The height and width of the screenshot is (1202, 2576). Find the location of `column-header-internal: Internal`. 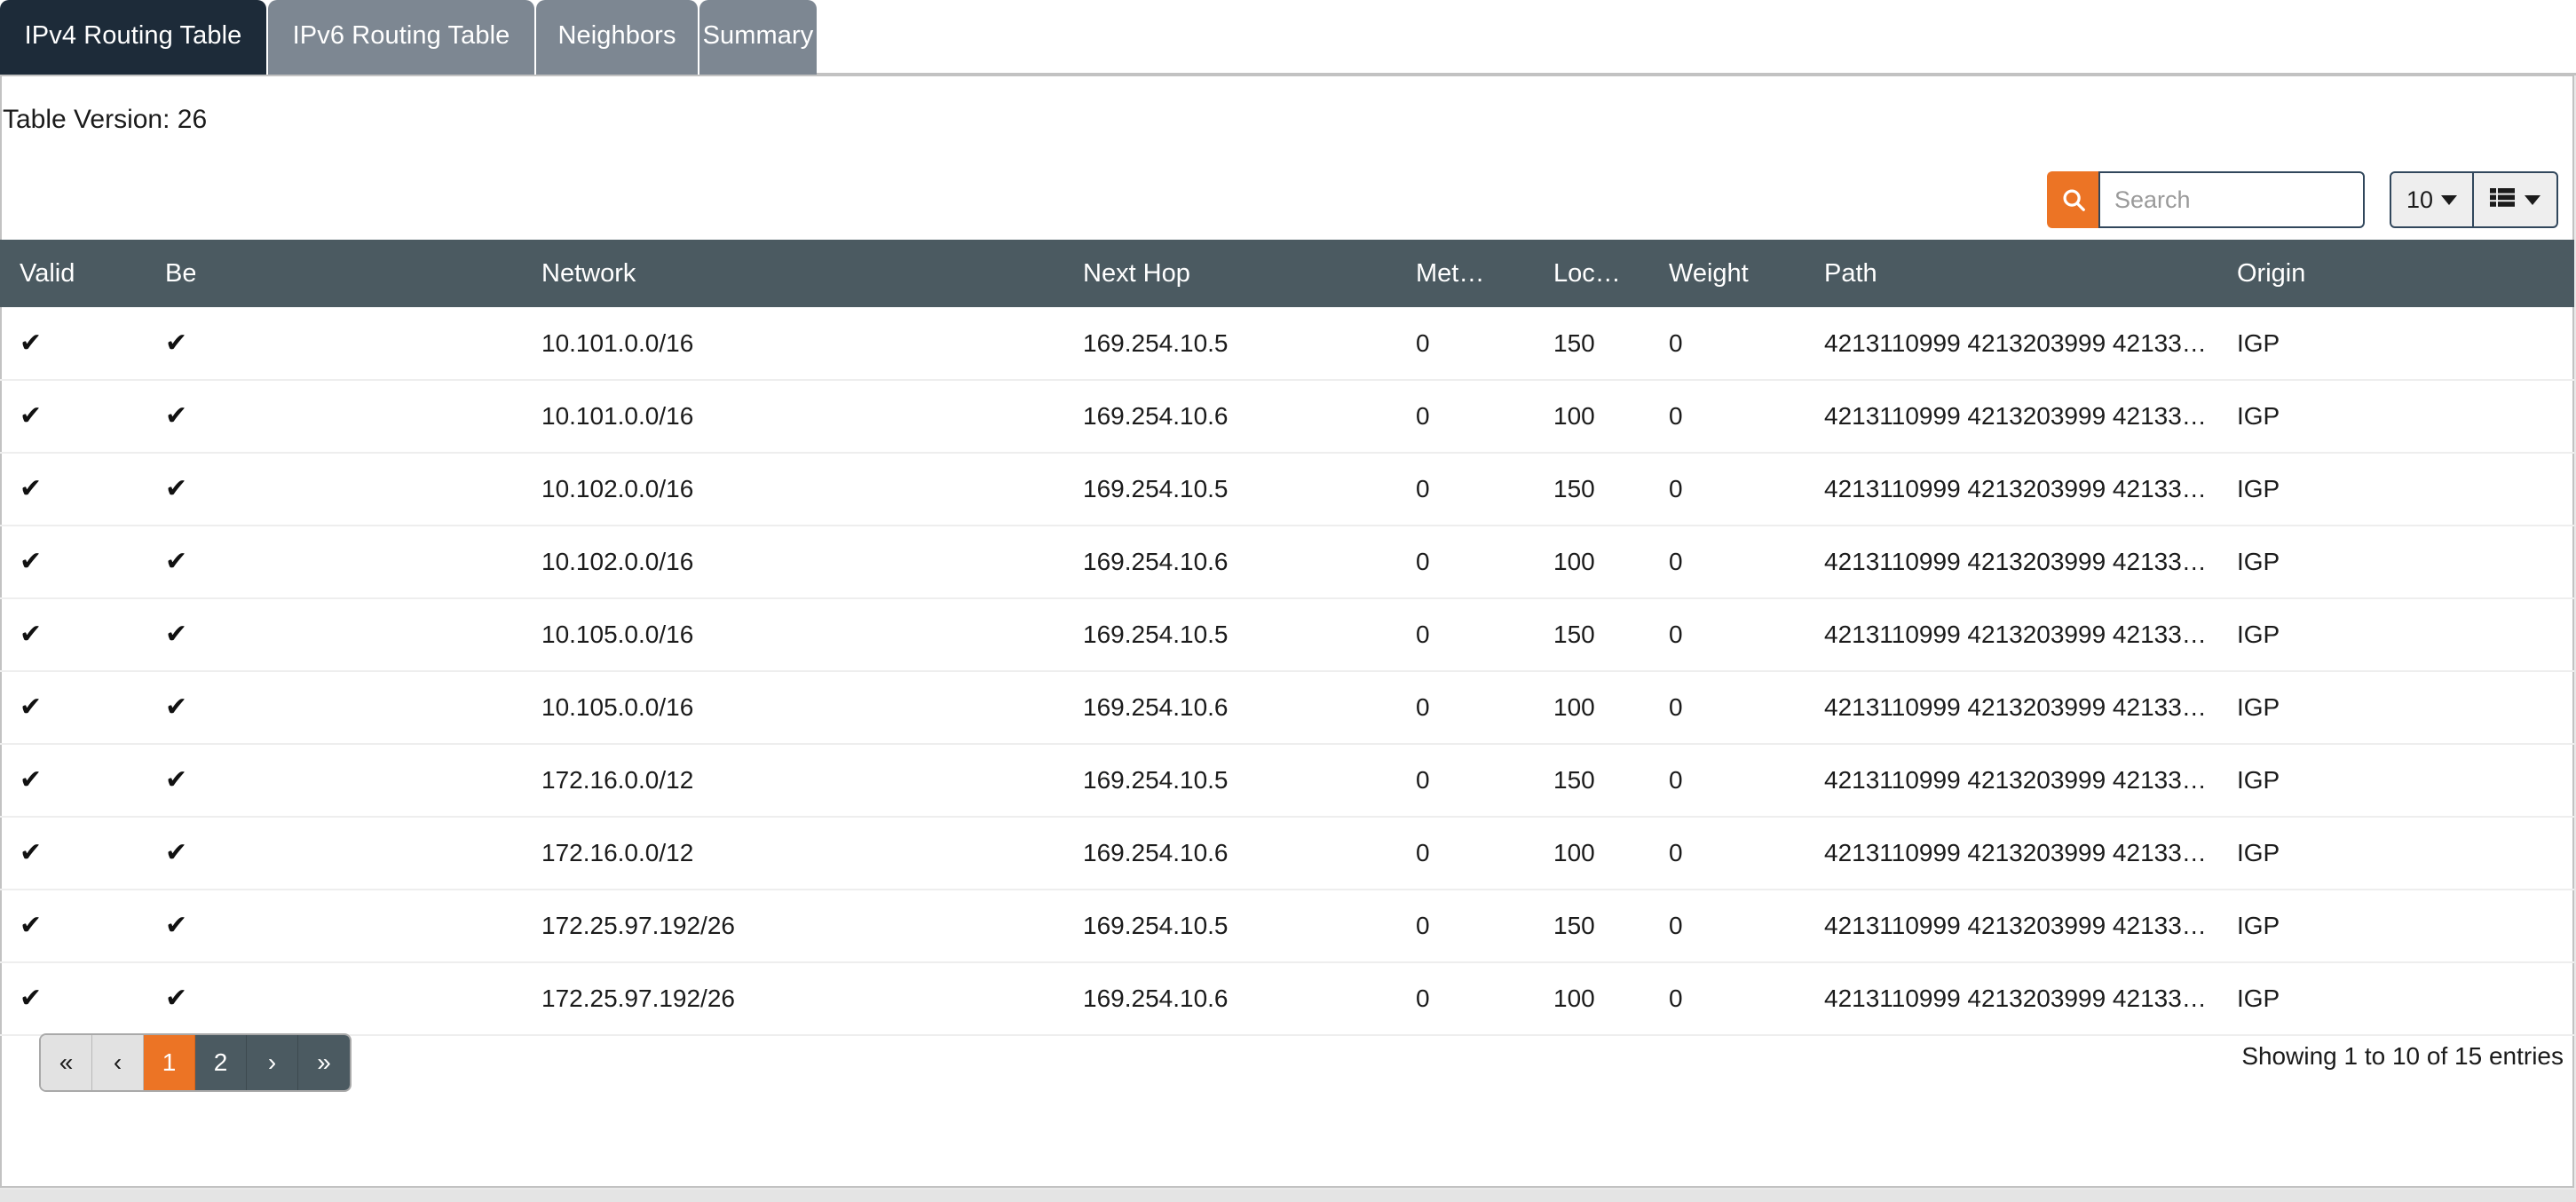

column-header-internal: Internal is located at coordinates (253, 274).